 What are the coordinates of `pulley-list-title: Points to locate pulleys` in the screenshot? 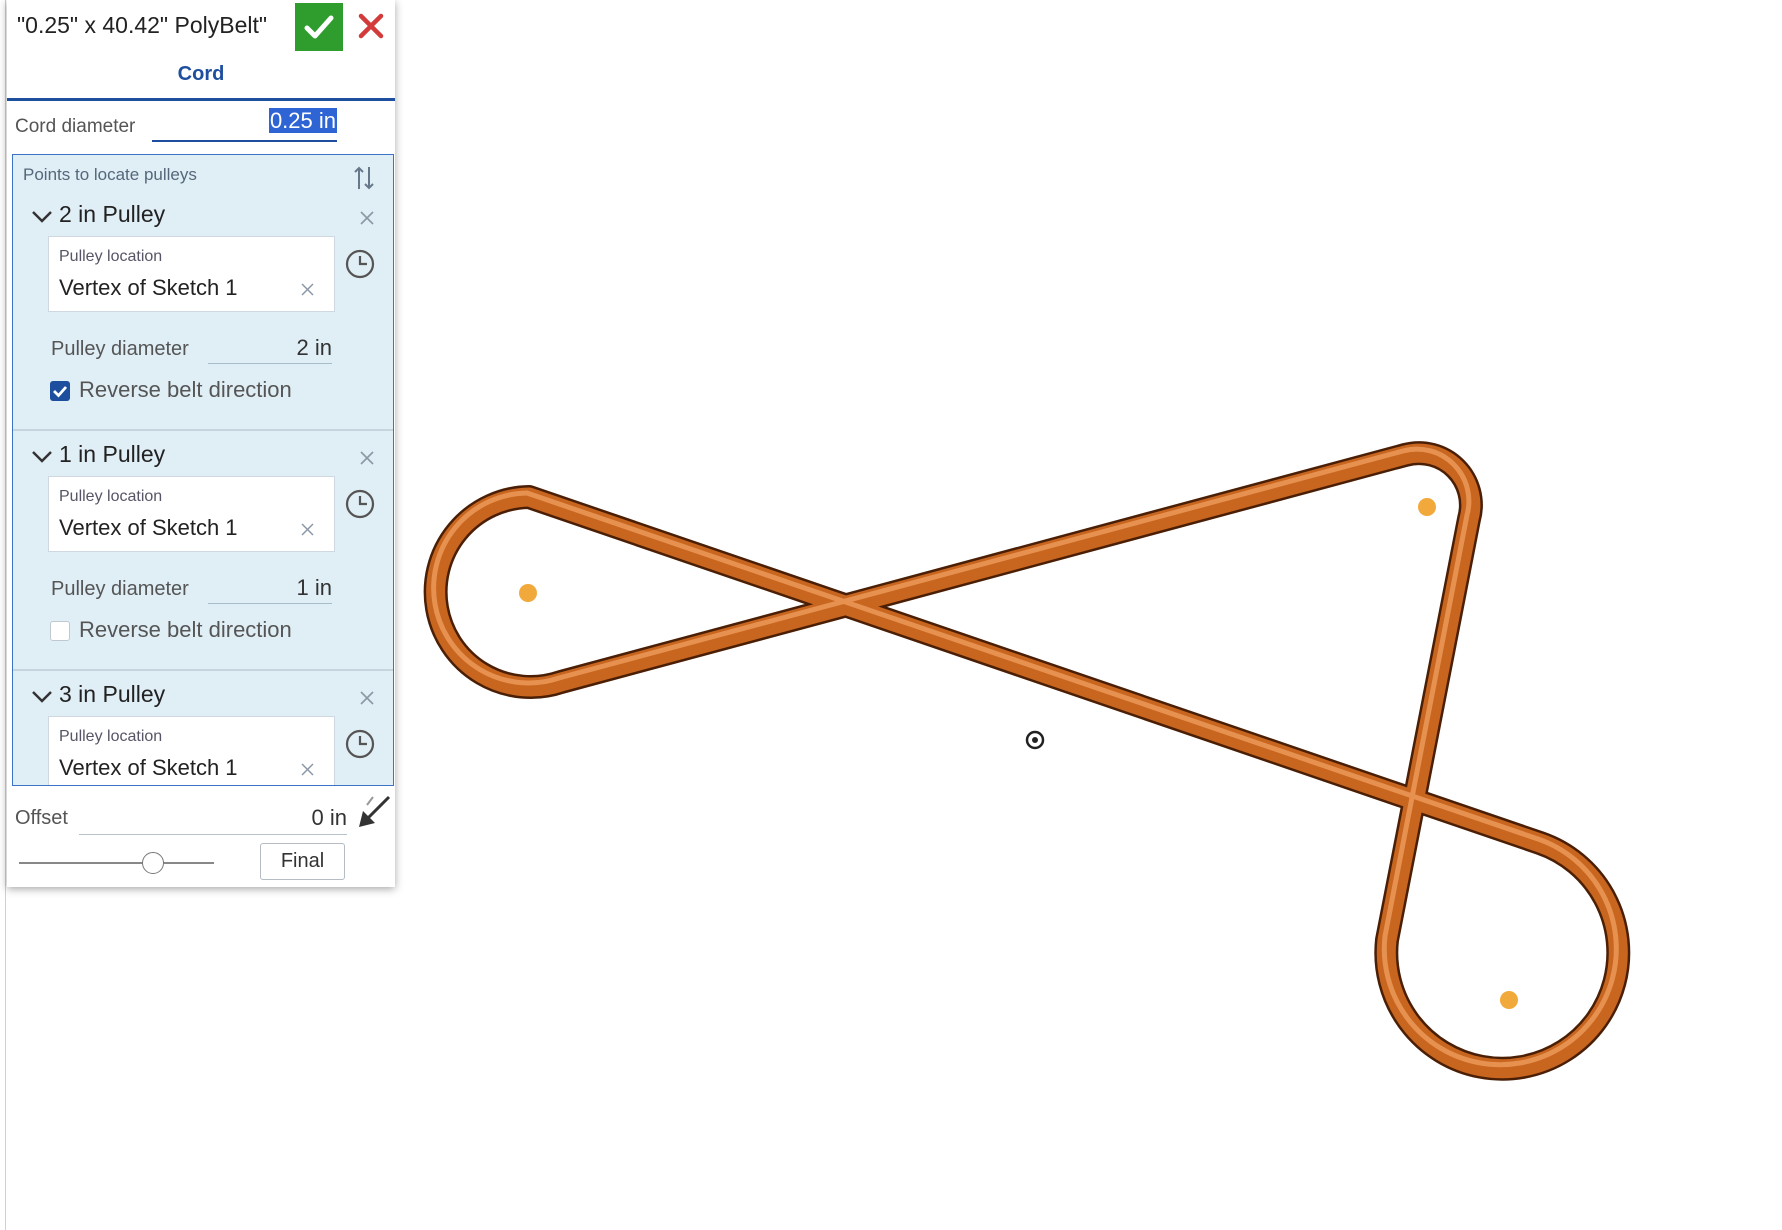 It's located at (110, 174).